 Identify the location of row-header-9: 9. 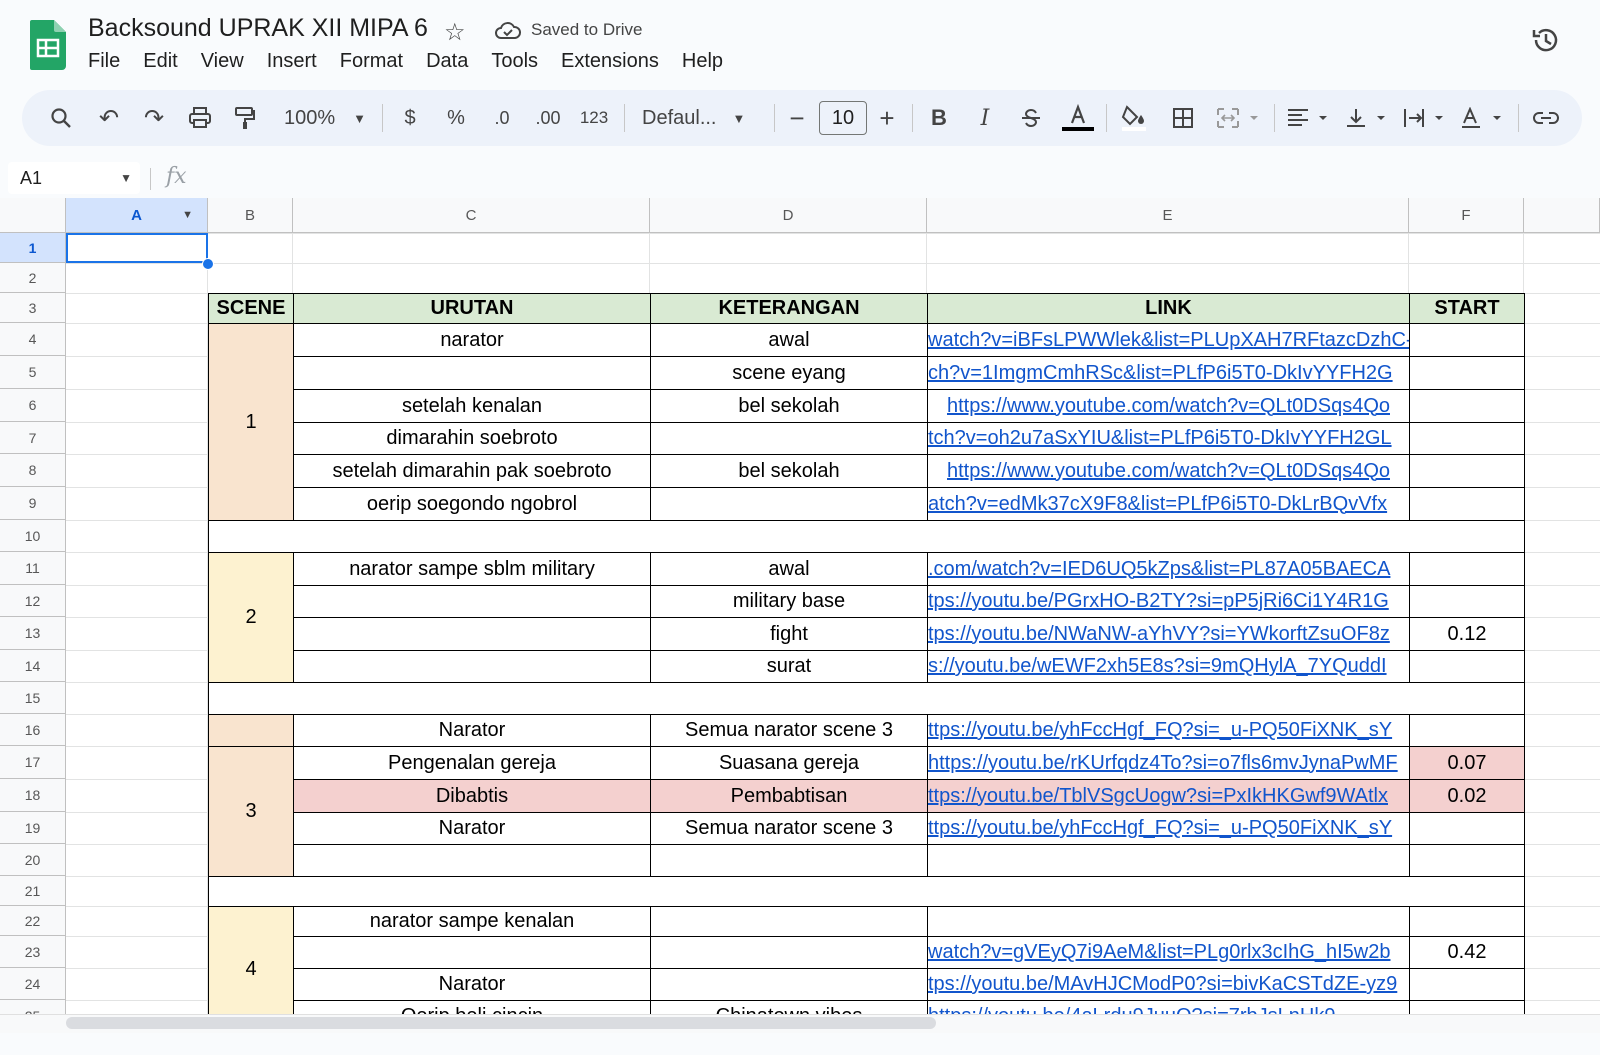
(33, 503).